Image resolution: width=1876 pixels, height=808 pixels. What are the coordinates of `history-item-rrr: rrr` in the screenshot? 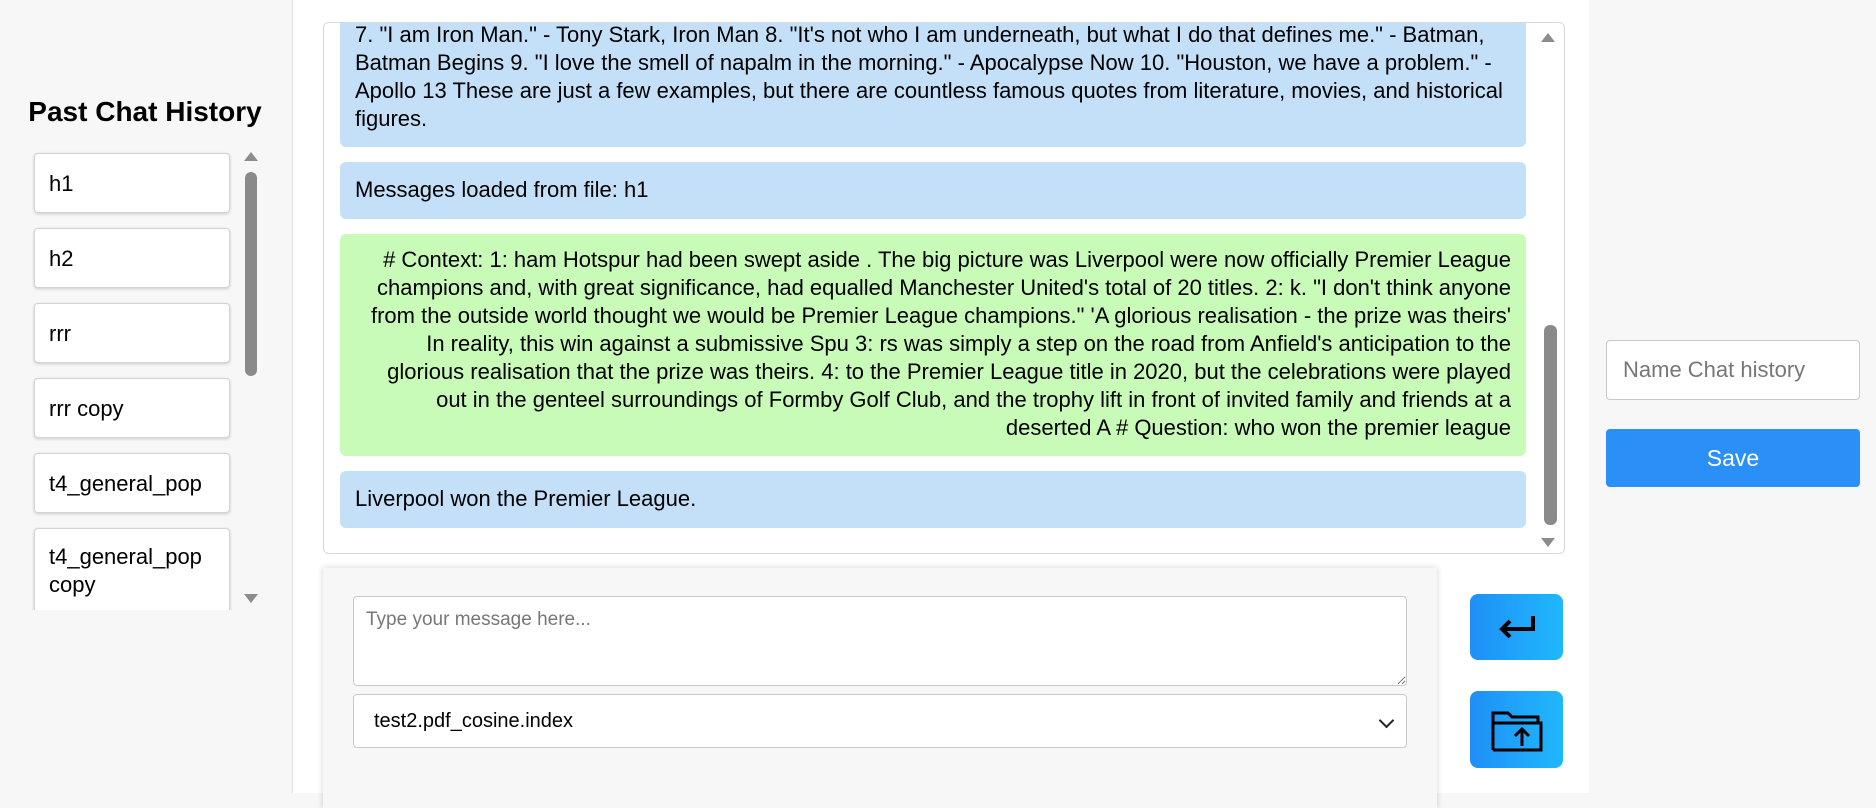 It's located at (132, 333).